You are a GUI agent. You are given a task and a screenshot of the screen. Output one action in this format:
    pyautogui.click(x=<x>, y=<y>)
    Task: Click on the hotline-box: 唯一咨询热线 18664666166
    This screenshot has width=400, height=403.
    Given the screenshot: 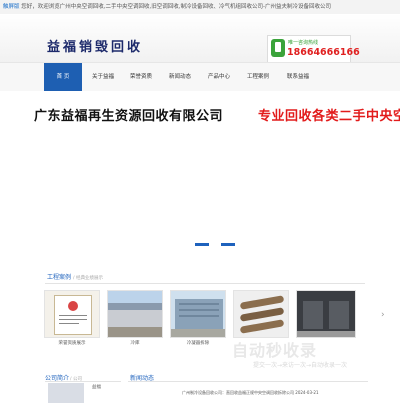 What is the action you would take?
    pyautogui.click(x=313, y=49)
    